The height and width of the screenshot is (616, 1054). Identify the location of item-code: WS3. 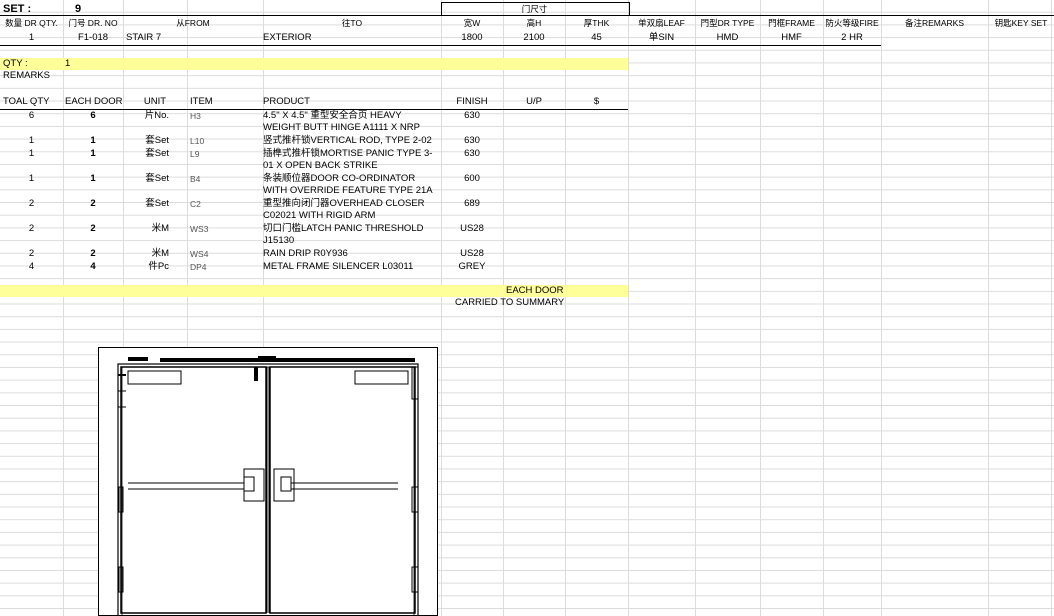
(199, 229).